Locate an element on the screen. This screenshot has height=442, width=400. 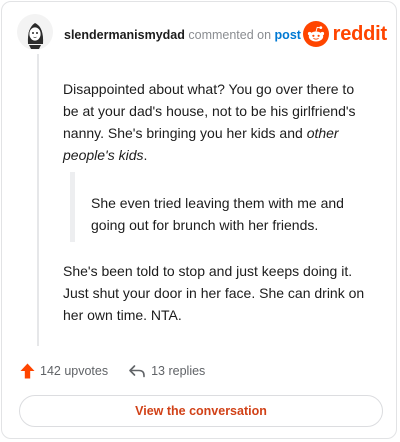
replies-button: 13 replies is located at coordinates (166, 371).